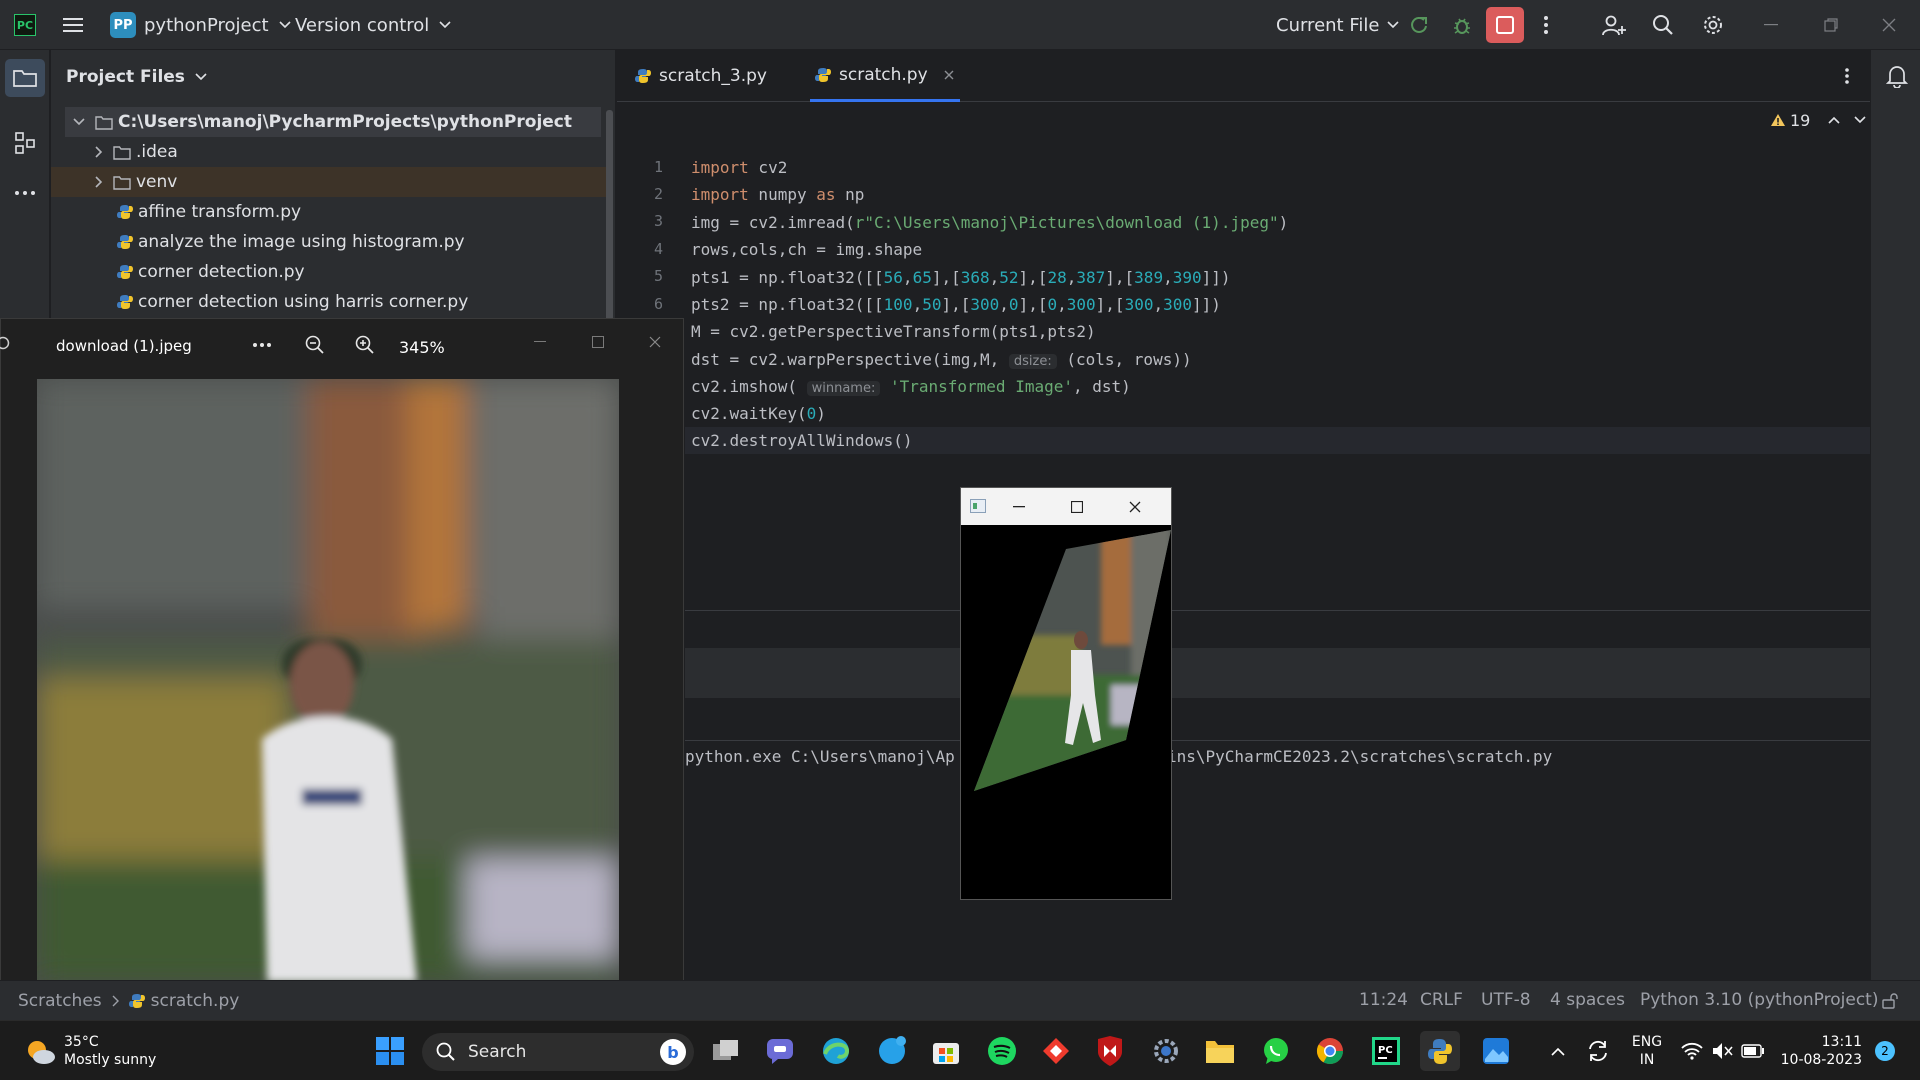 This screenshot has width=1920, height=1080. What do you see at coordinates (25, 78) in the screenshot?
I see `project-folder-icon` at bounding box center [25, 78].